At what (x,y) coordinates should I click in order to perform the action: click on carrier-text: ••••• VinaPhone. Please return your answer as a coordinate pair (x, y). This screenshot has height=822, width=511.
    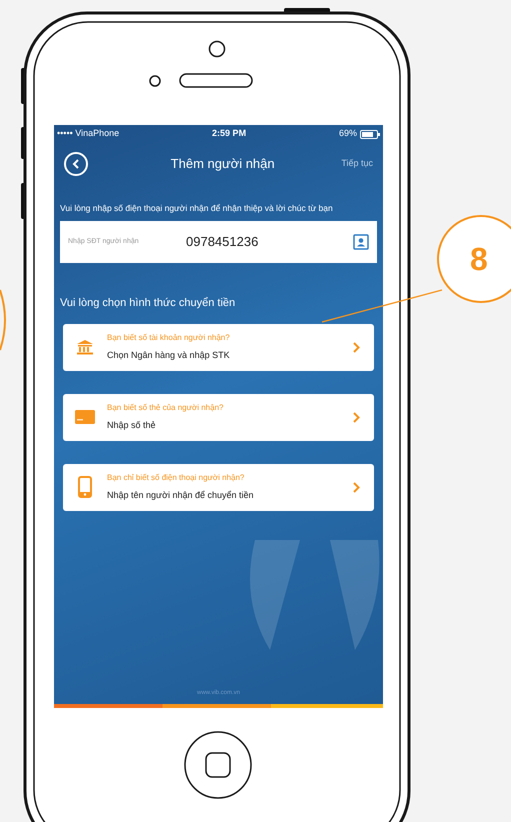
    Looking at the image, I should click on (88, 133).